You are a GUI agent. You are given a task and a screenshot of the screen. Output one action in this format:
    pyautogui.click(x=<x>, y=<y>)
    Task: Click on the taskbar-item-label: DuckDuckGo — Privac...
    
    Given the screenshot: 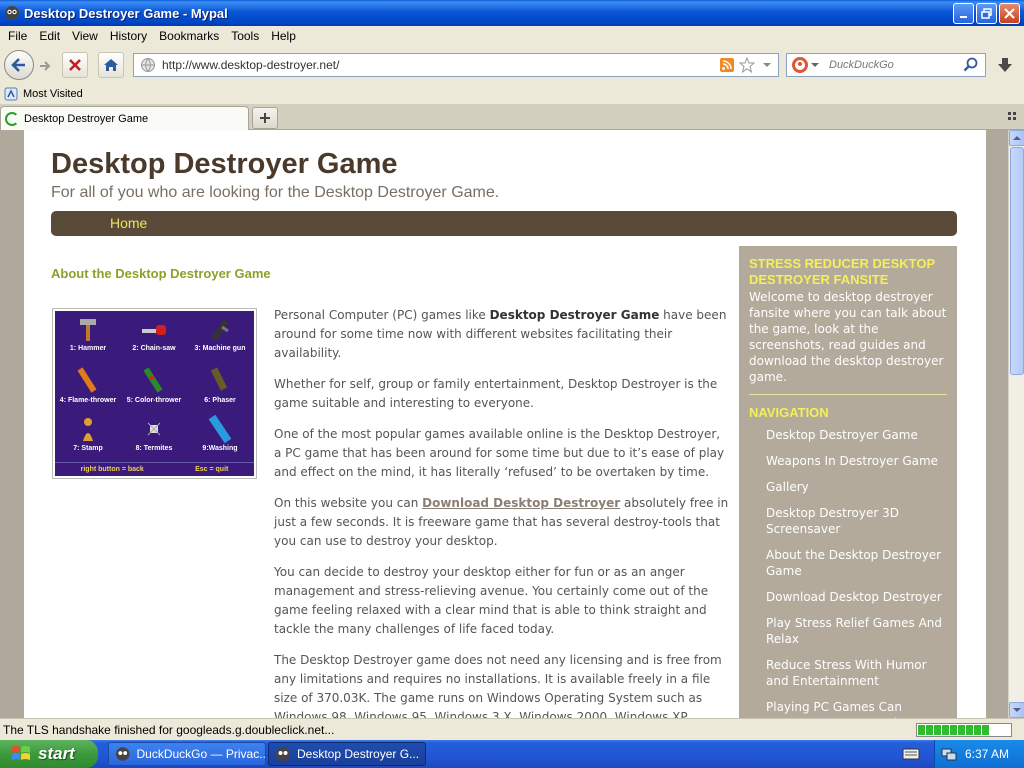 What is the action you would take?
    pyautogui.click(x=201, y=754)
    